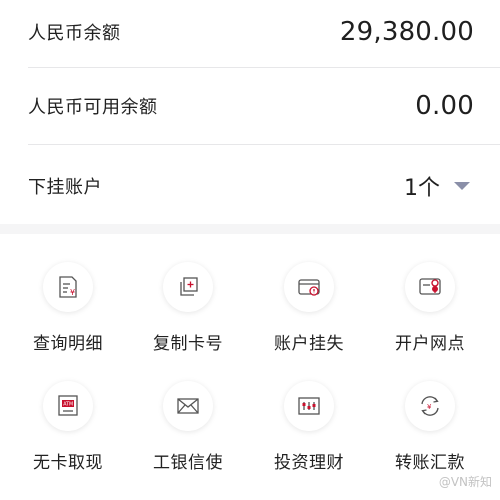 The height and width of the screenshot is (500, 500). I want to click on action-label: 转账汇款, so click(430, 463).